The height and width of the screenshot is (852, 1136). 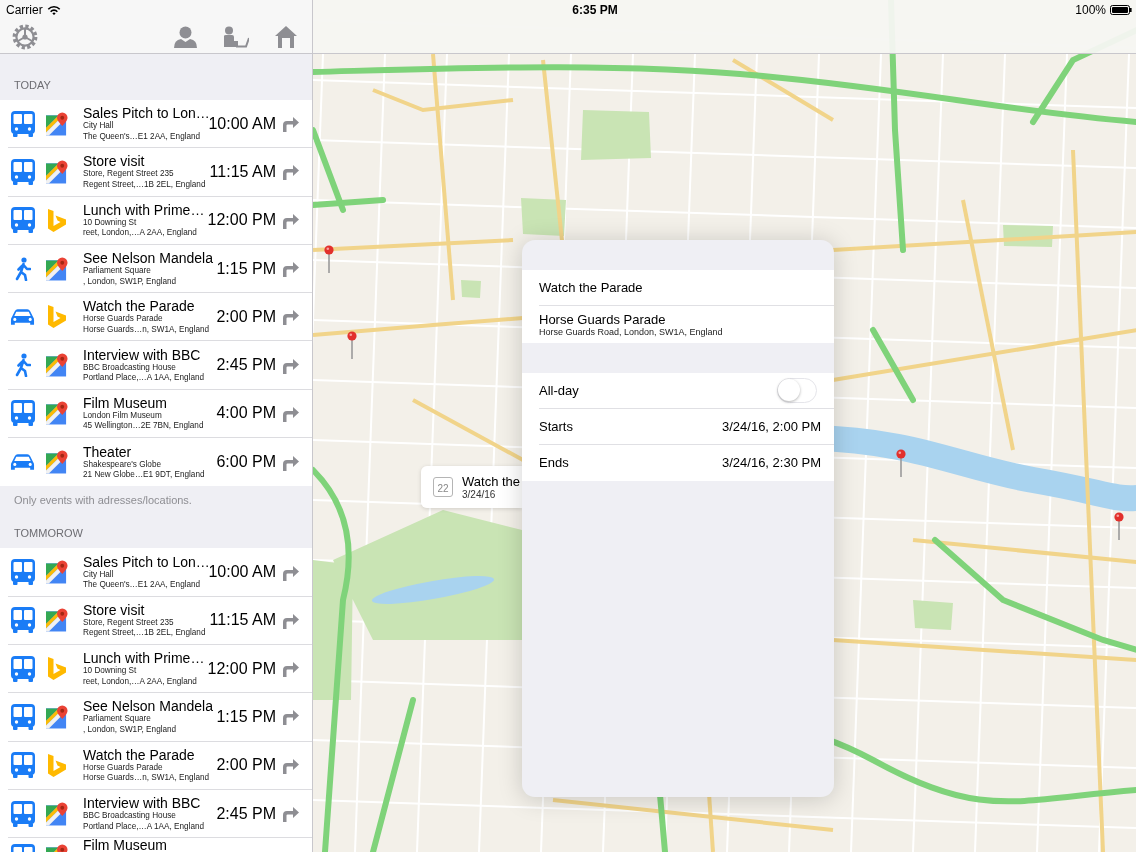 I want to click on callout-date: 3/24/16, so click(x=479, y=494).